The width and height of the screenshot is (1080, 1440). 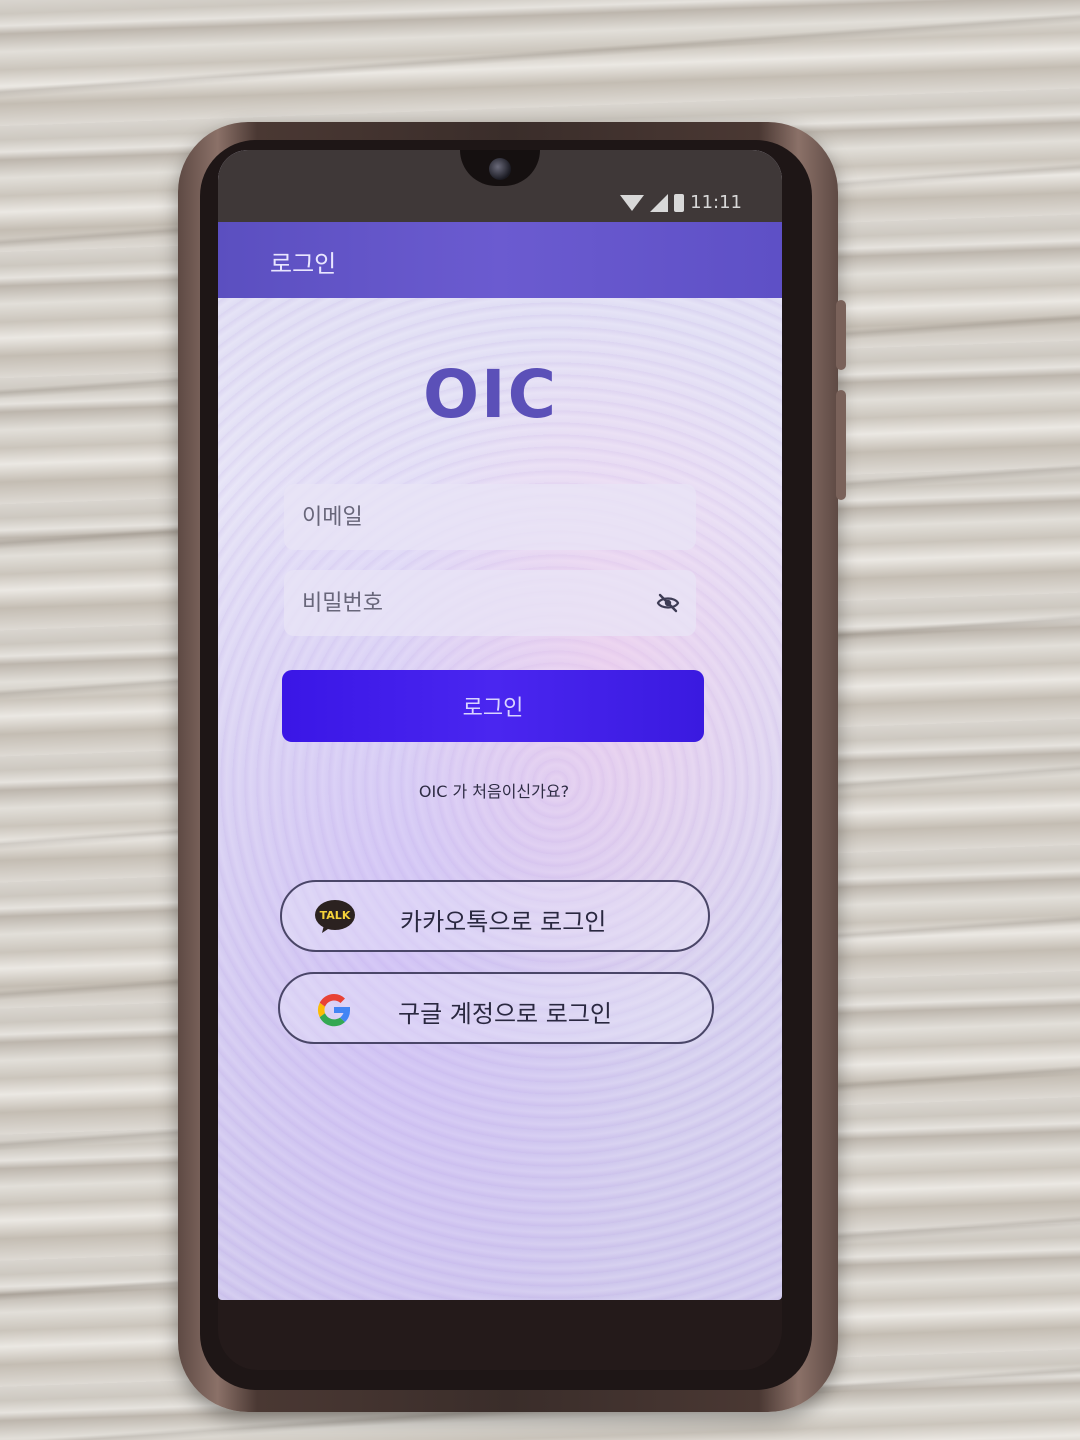 What do you see at coordinates (841, 445) in the screenshot?
I see `power-button` at bounding box center [841, 445].